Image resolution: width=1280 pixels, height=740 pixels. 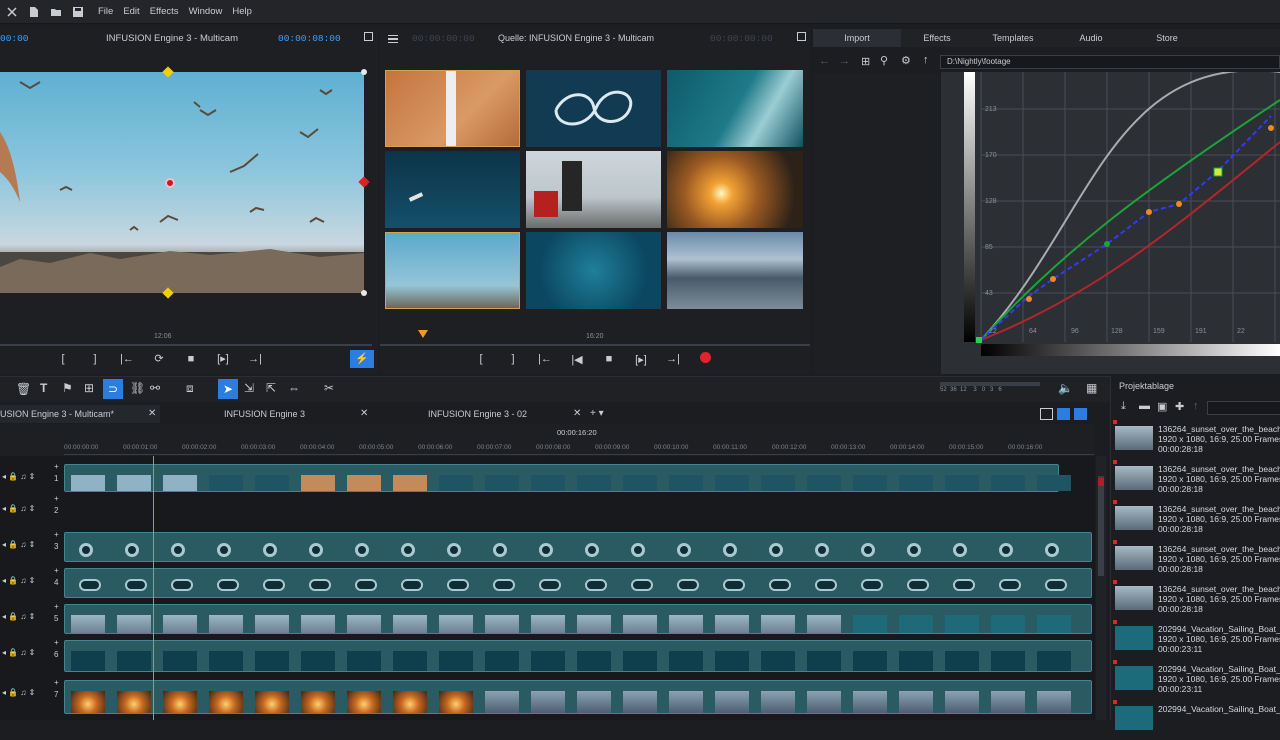 What do you see at coordinates (741, 38) in the screenshot?
I see `source-timecode-right: 00:00:00:00` at bounding box center [741, 38].